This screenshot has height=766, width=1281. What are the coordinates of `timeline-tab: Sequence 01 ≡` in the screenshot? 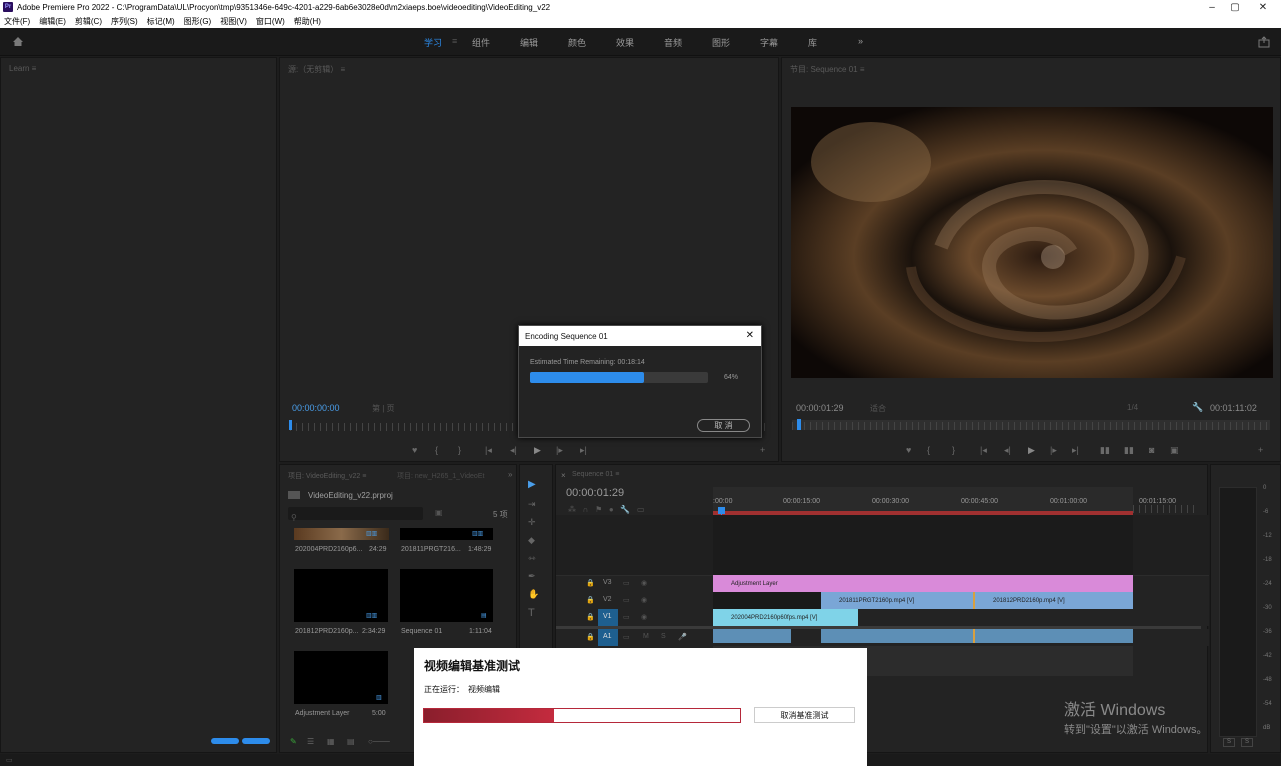 It's located at (595, 474).